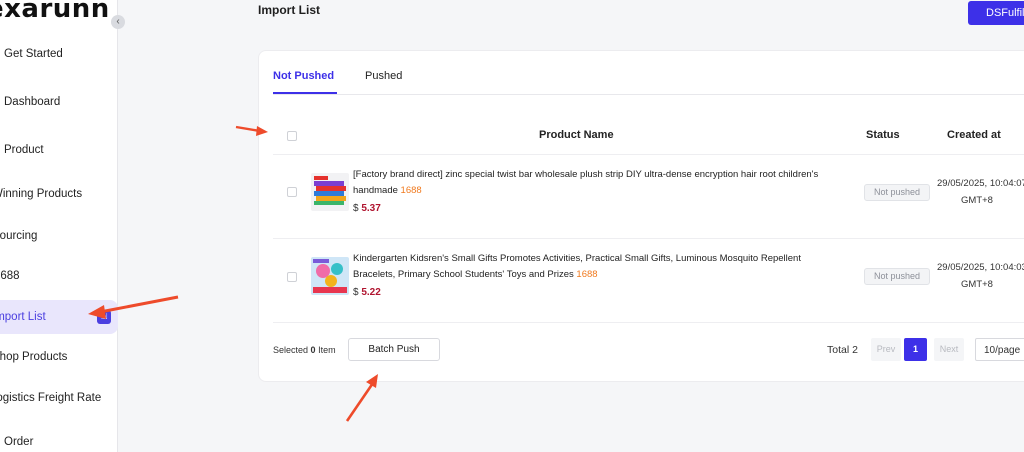 Image resolution: width=1024 pixels, height=452 pixels. What do you see at coordinates (291, 350) in the screenshot?
I see `selected-prefix: Selected` at bounding box center [291, 350].